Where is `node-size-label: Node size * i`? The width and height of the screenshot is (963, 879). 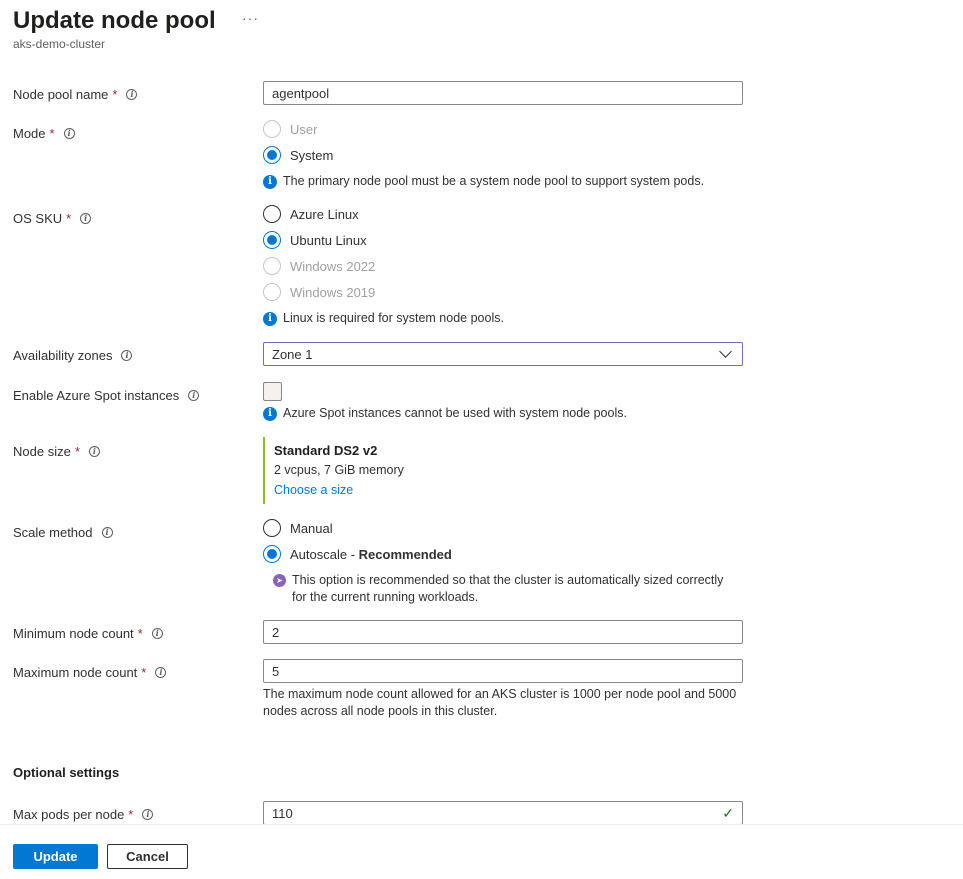
node-size-label: Node size * i is located at coordinates (56, 451).